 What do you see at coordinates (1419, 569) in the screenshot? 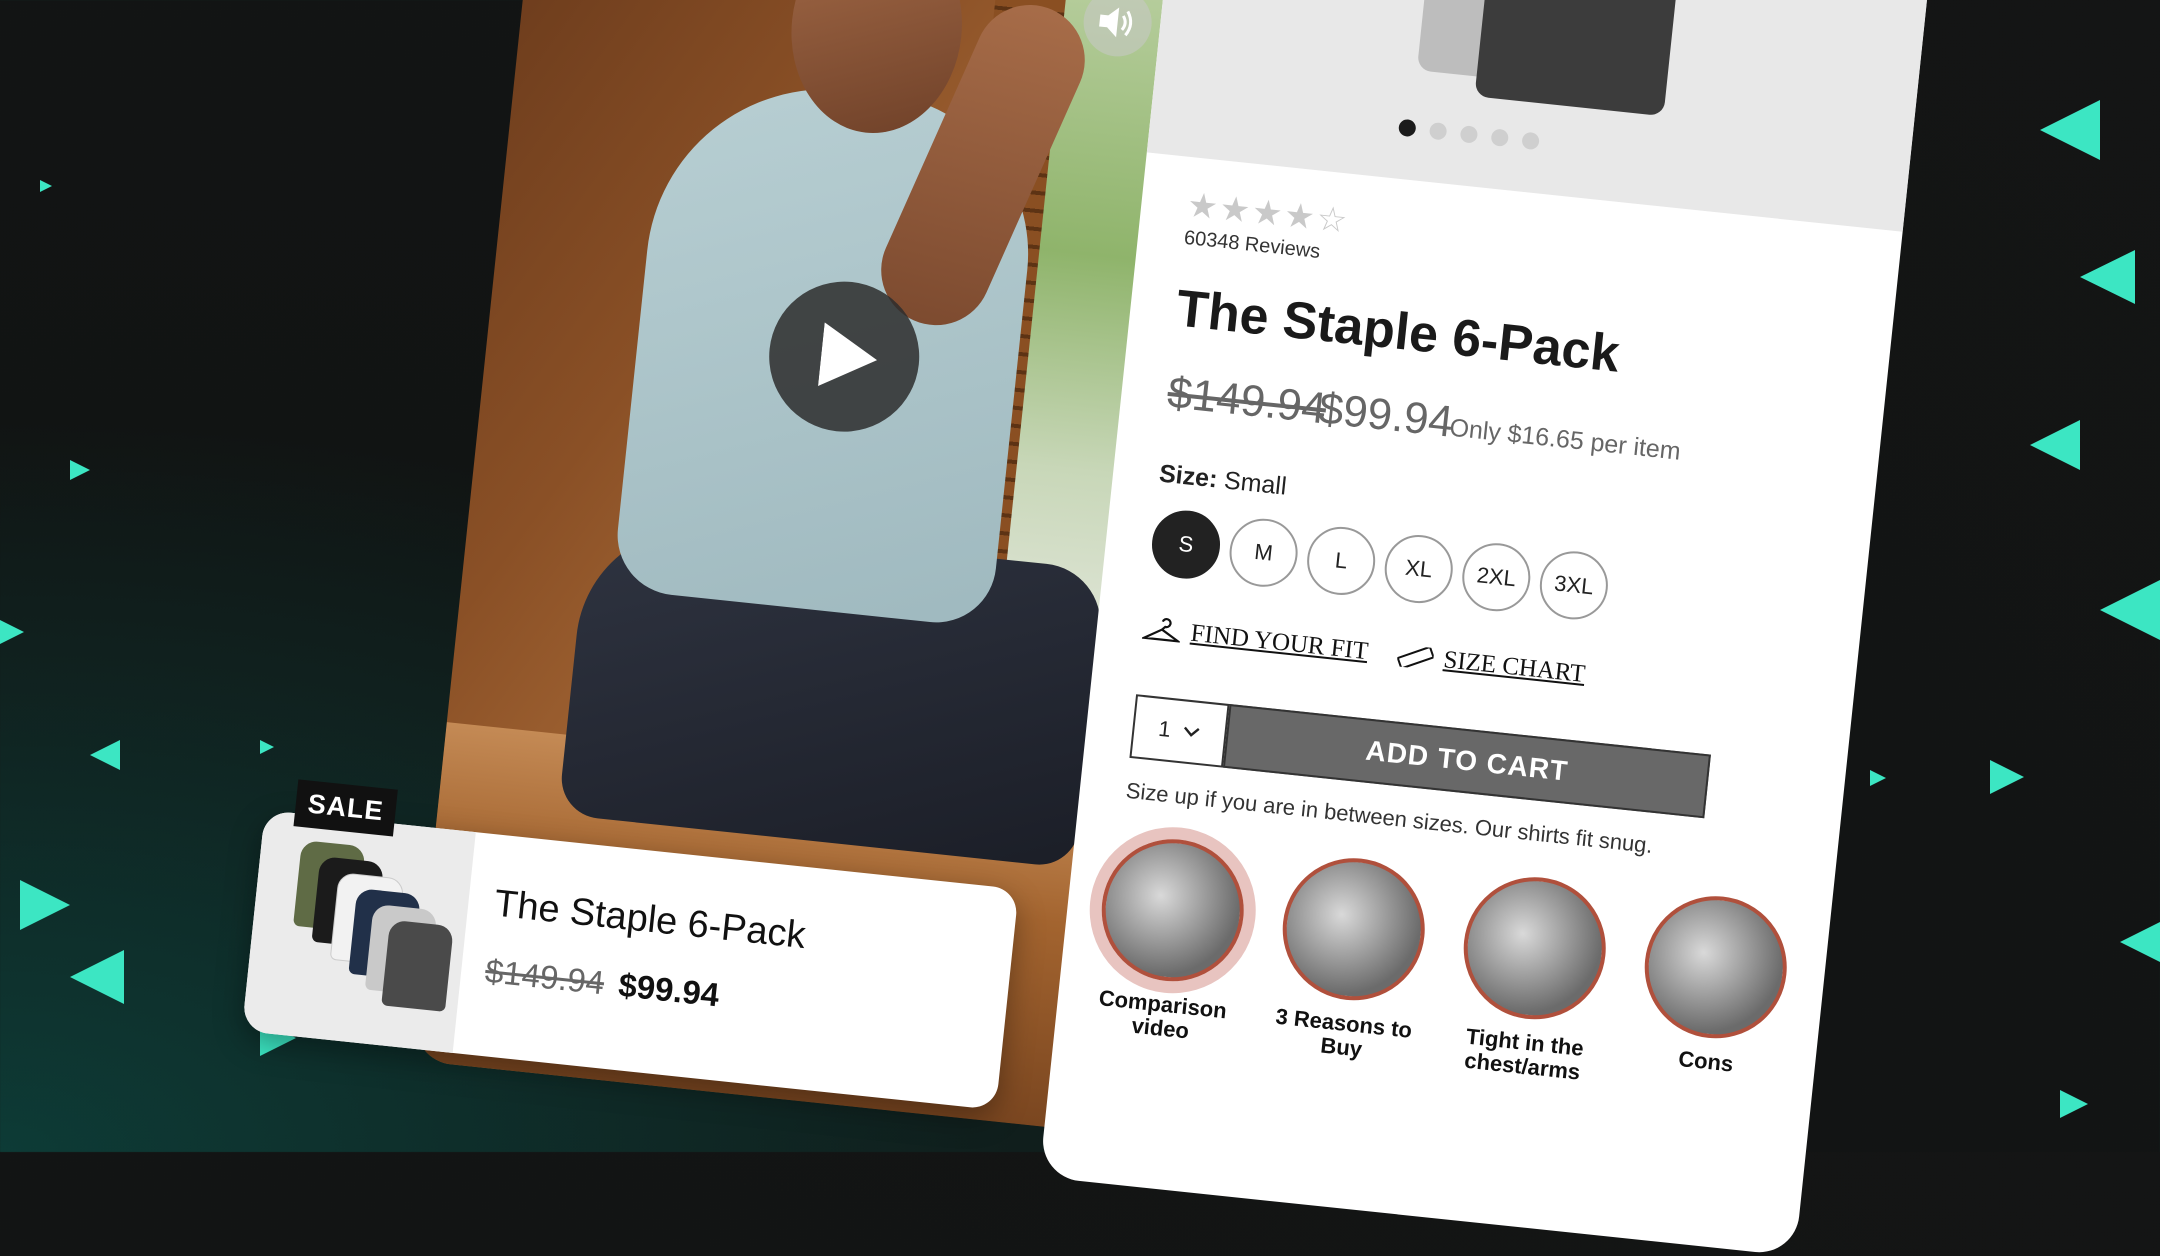
I see `size-option-xl: XL` at bounding box center [1419, 569].